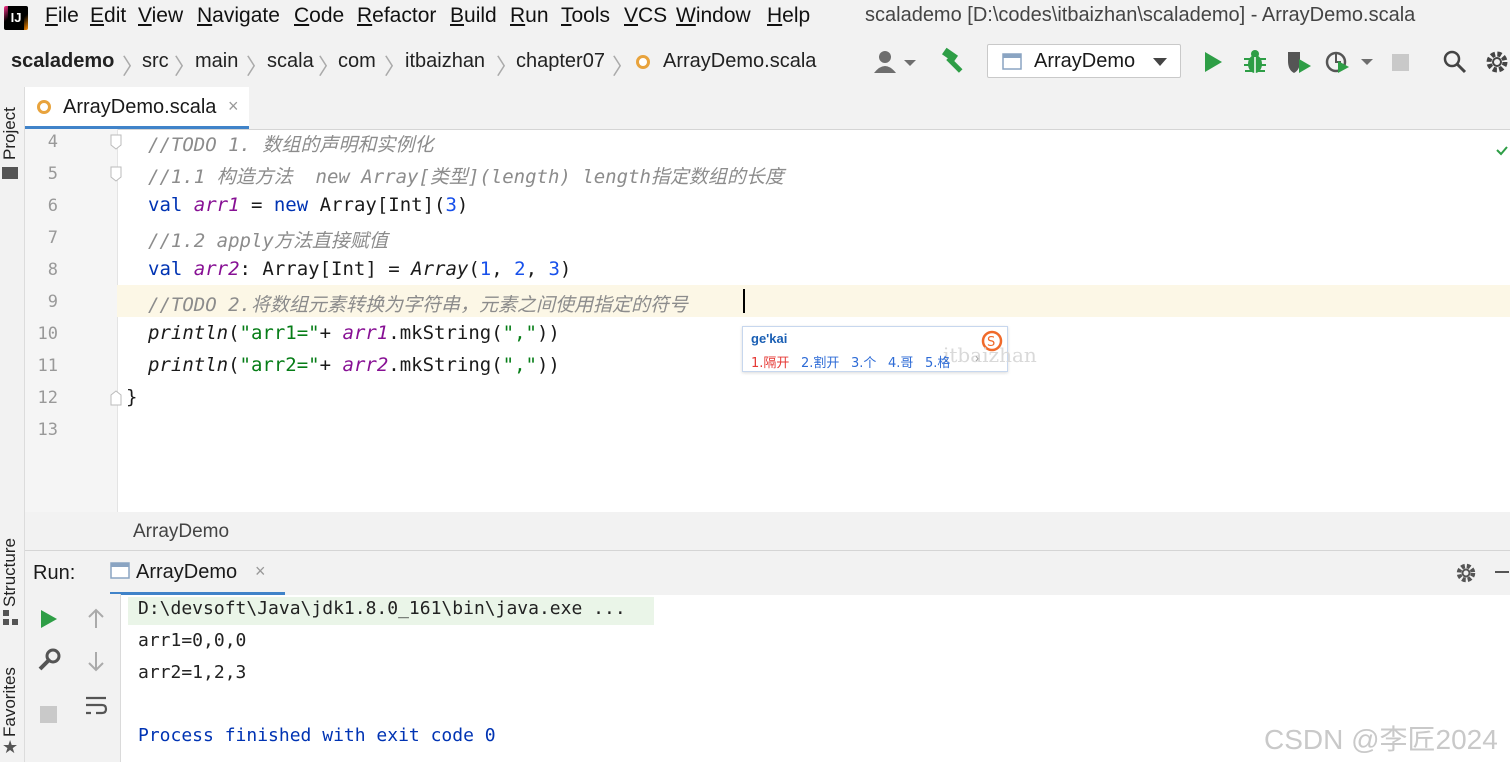 This screenshot has width=1510, height=762. I want to click on console-exit-message: Process finished with exit code 0, so click(317, 735).